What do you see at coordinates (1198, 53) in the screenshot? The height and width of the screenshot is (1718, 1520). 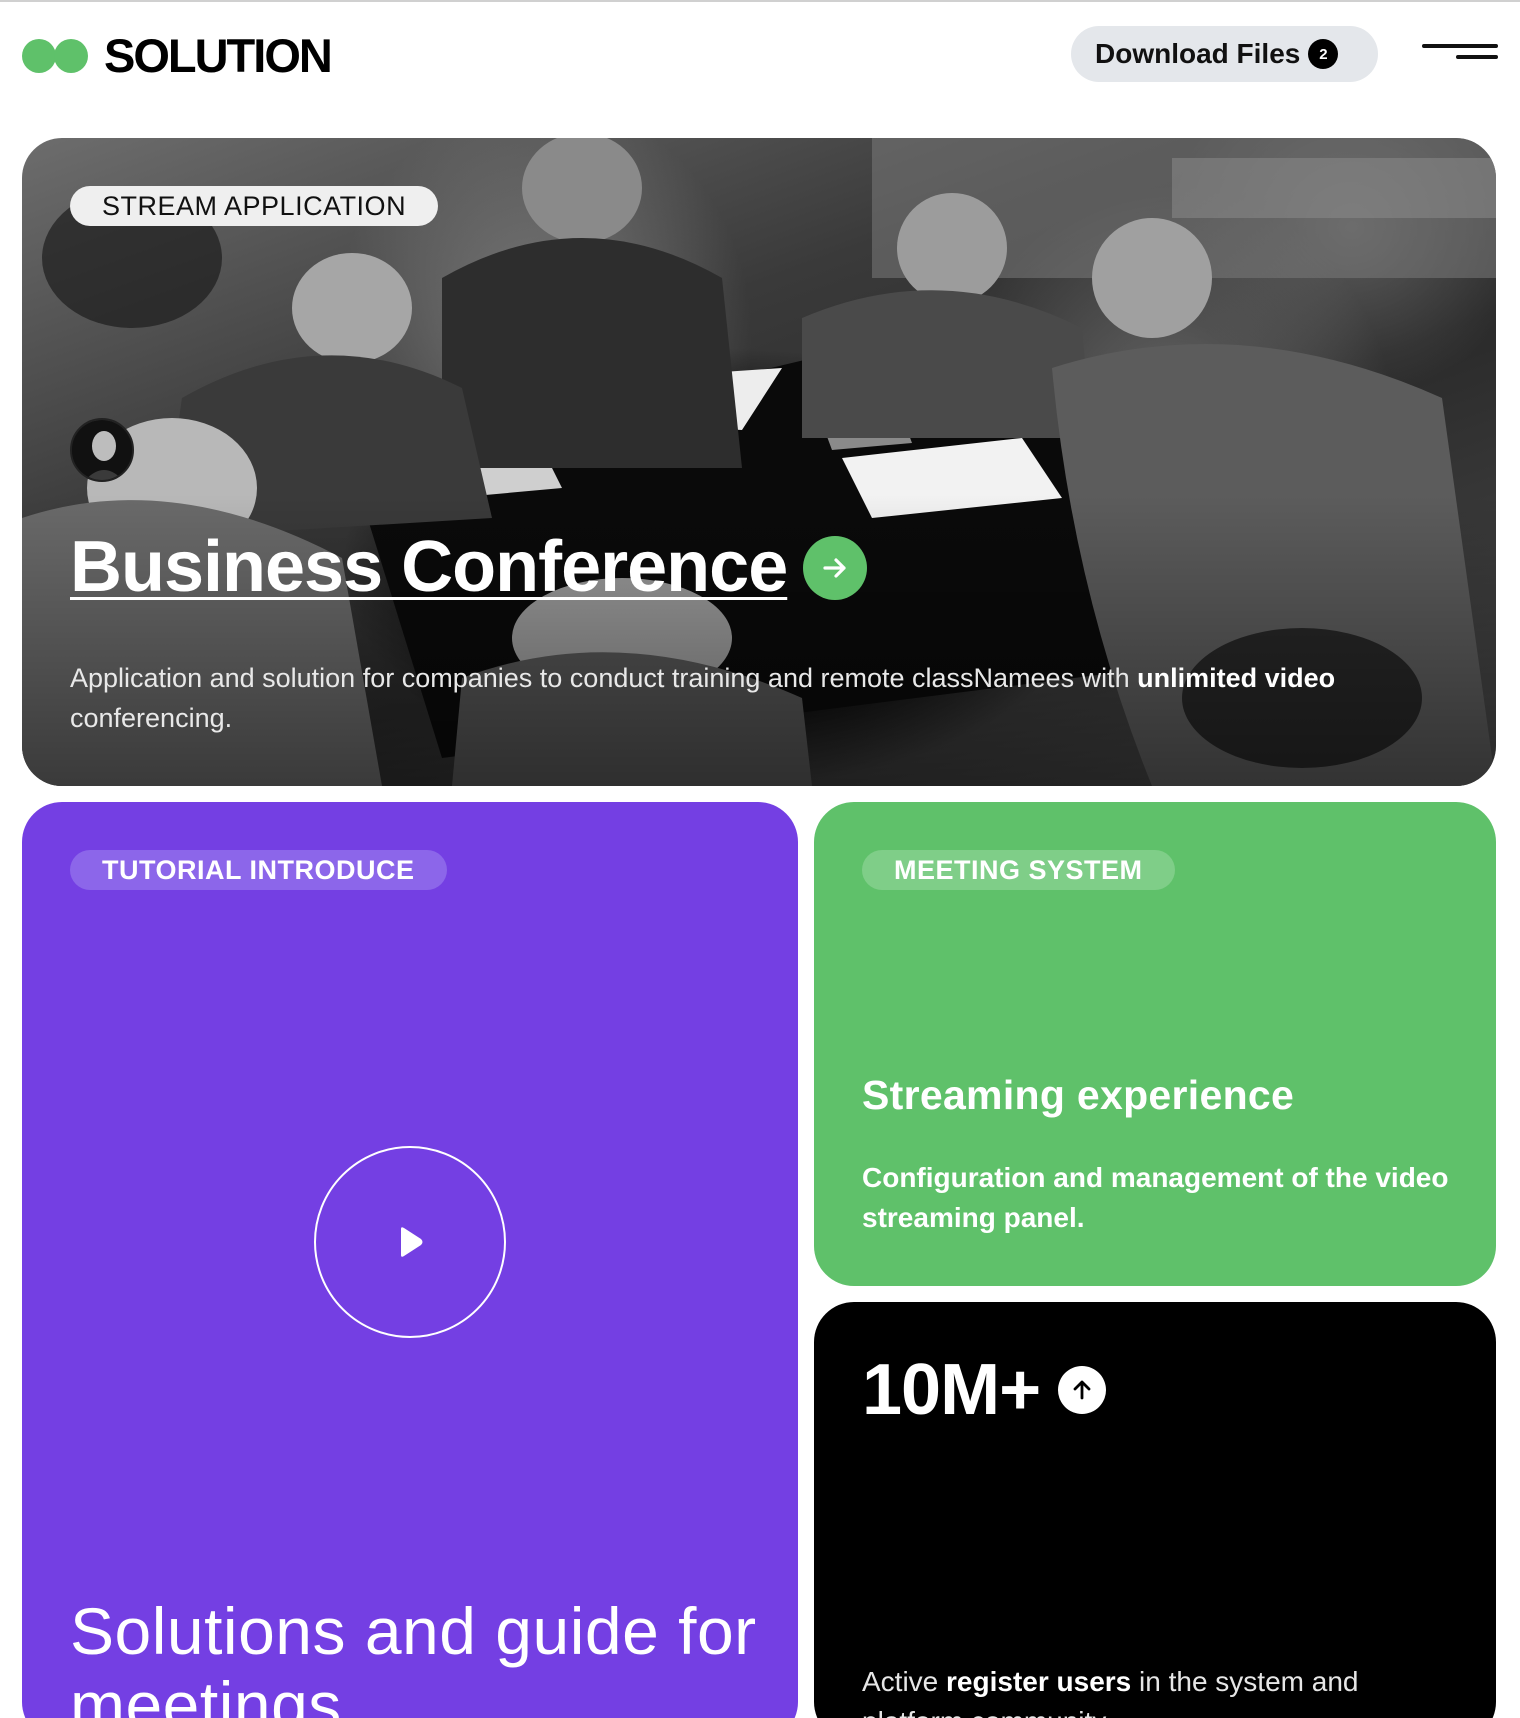 I see `download-files-label: Download Files` at bounding box center [1198, 53].